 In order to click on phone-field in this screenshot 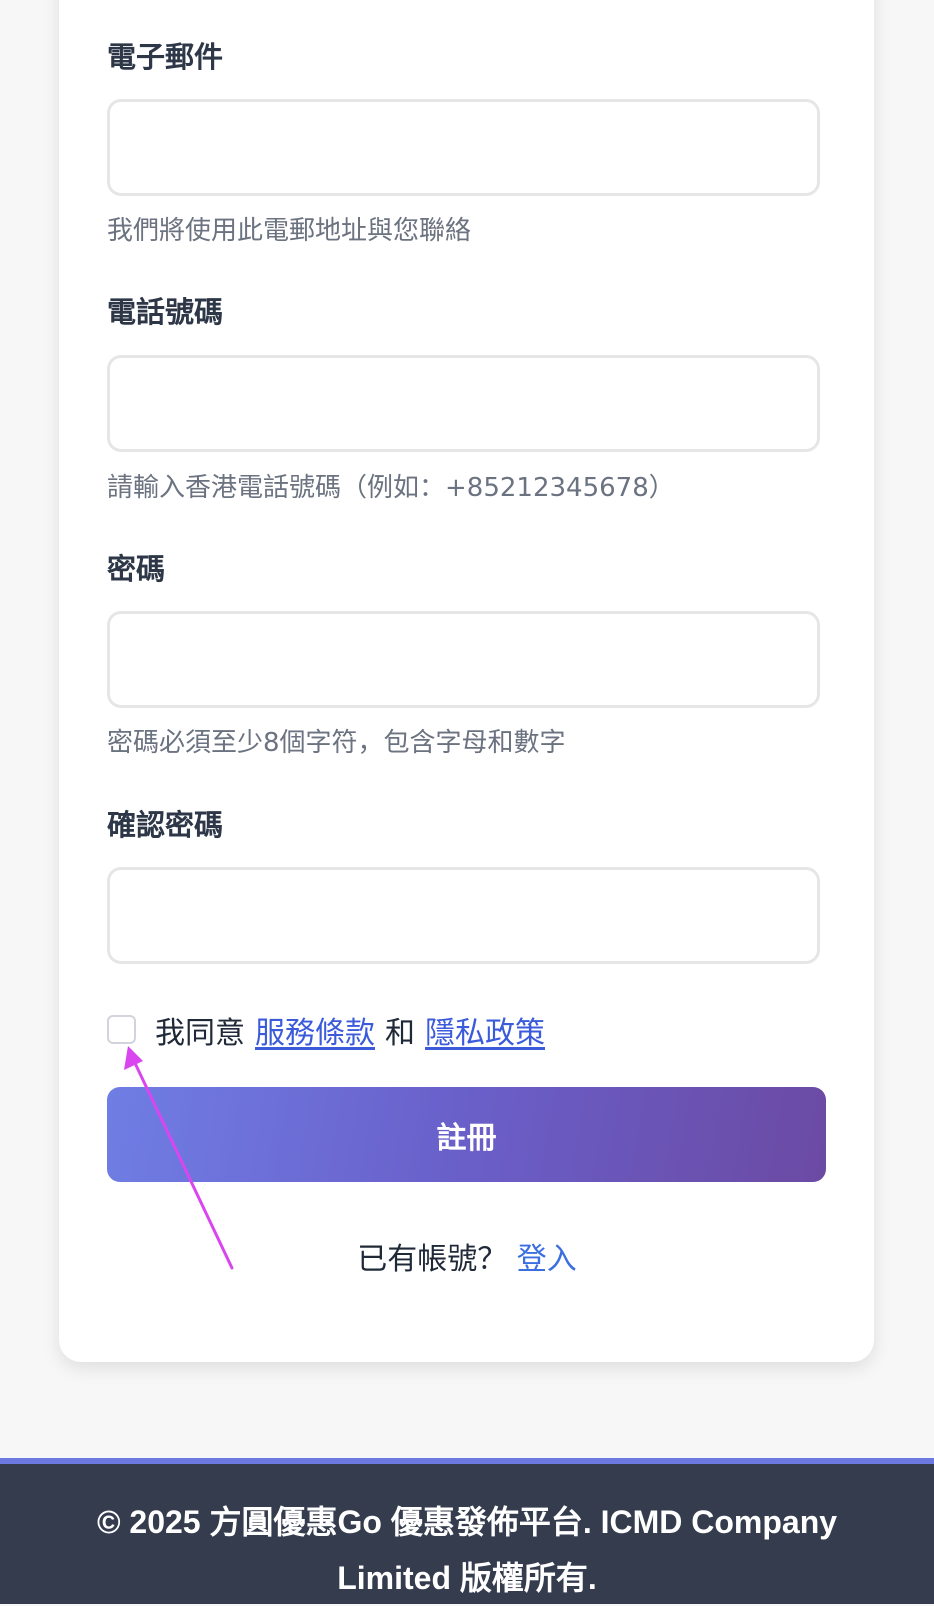, I will do `click(463, 403)`.